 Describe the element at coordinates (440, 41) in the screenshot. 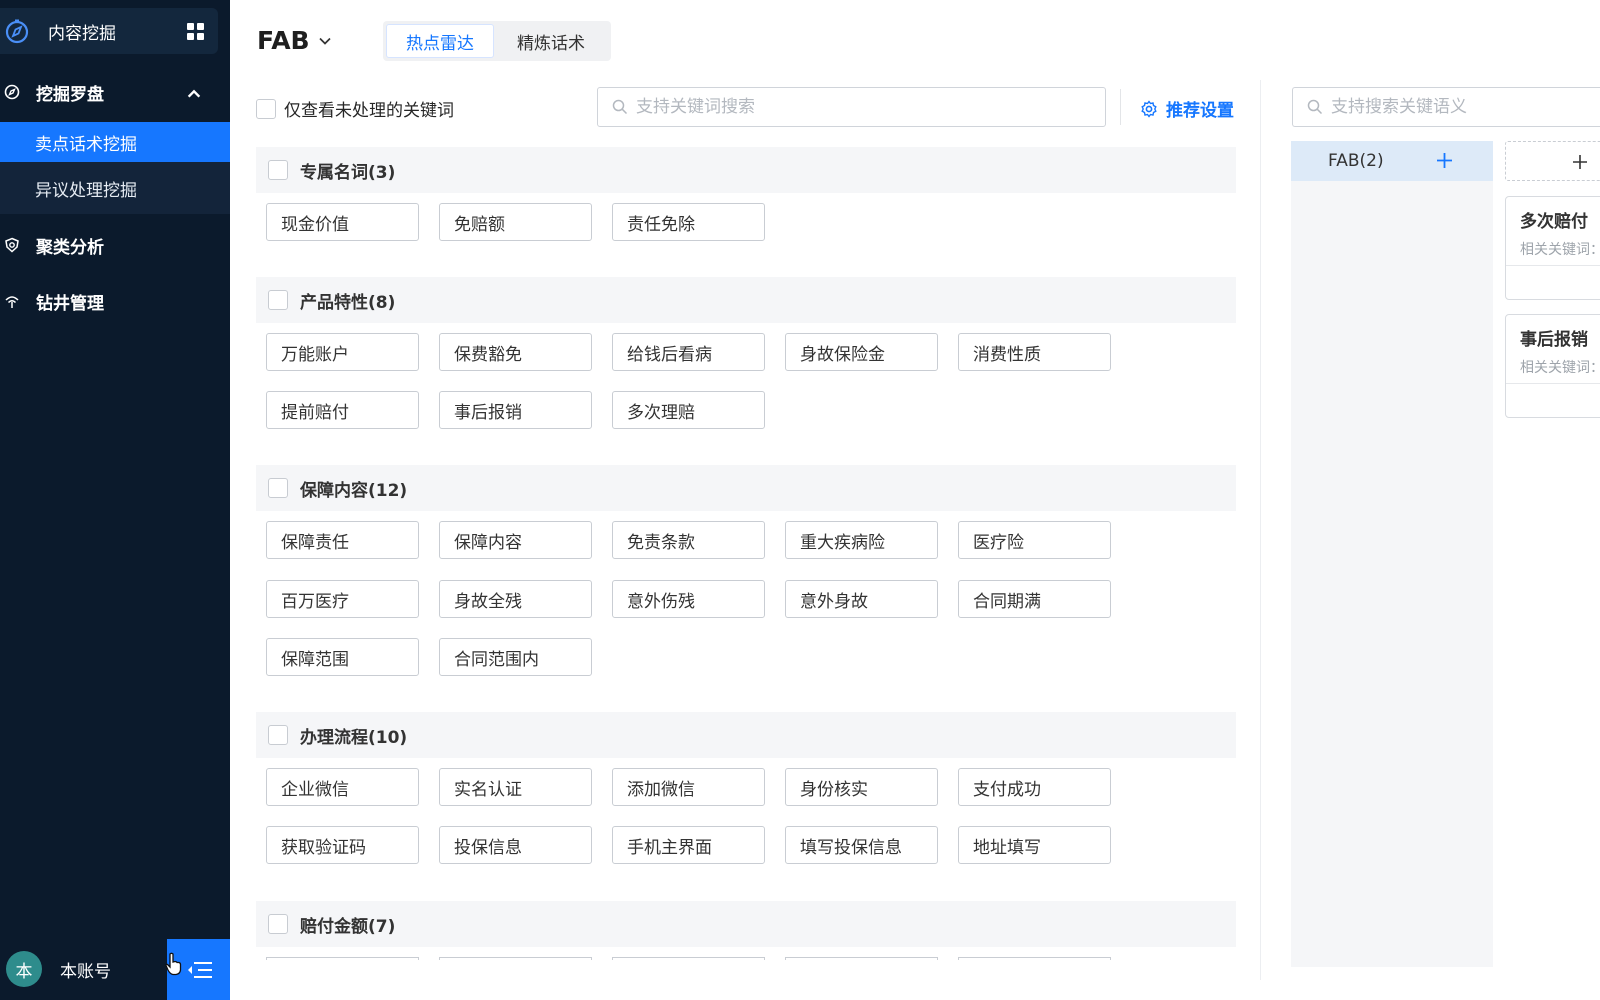

I see `tab-hot-radar: 热点雷达` at that location.